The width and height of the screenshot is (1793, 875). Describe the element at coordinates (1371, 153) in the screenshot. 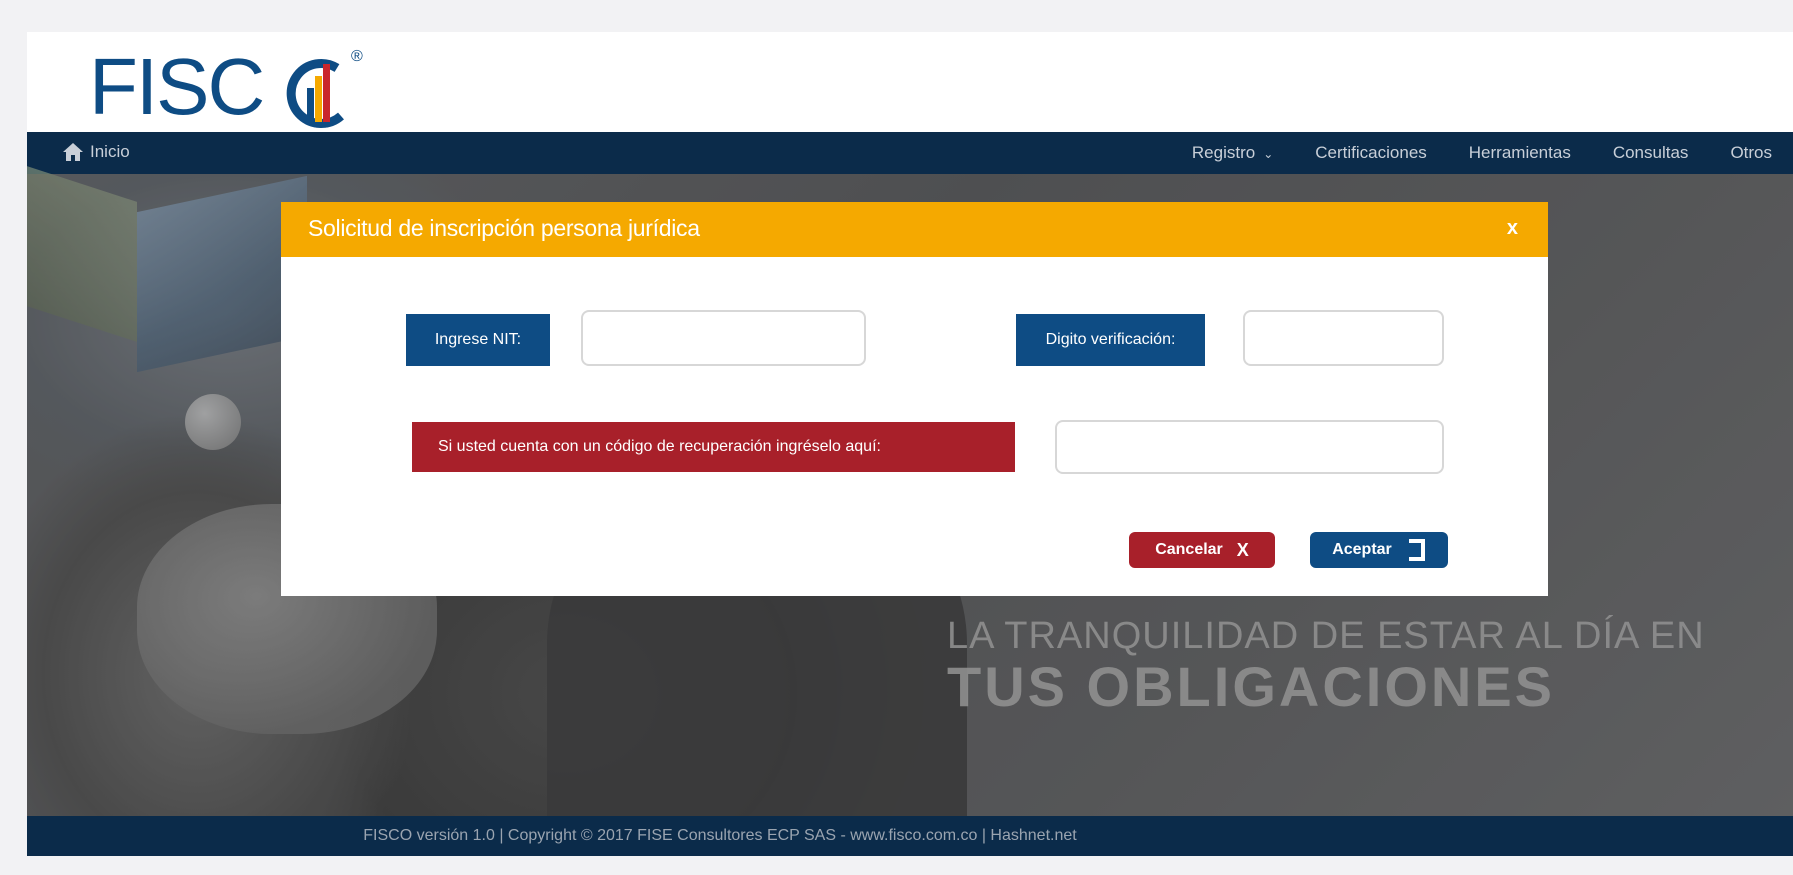

I see `nav-item-certificaciones: Certificaciones` at that location.